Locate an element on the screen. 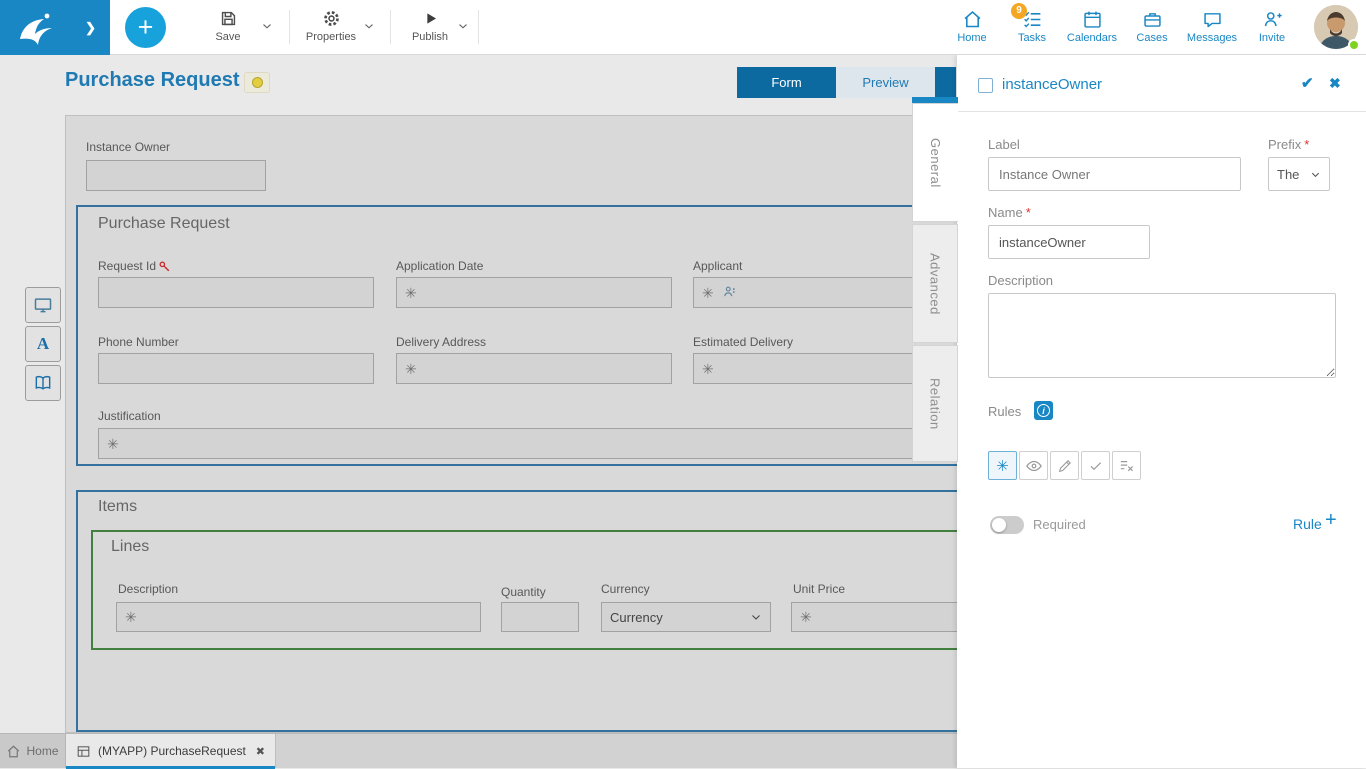 The image size is (1366, 769). briefcase-icon is located at coordinates (1152, 20).